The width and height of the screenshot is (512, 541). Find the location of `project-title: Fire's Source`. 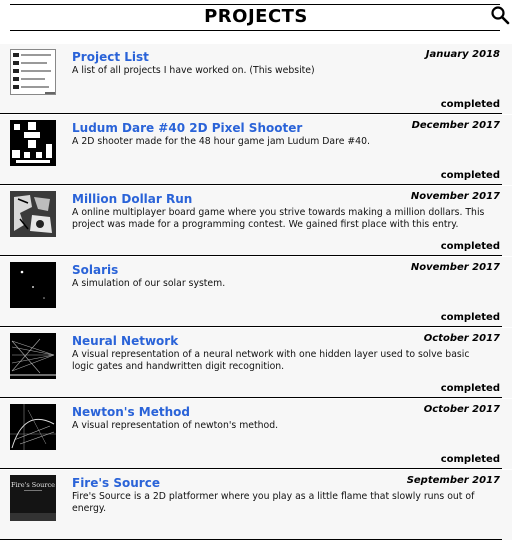

project-title: Fire's Source is located at coordinates (116, 483).